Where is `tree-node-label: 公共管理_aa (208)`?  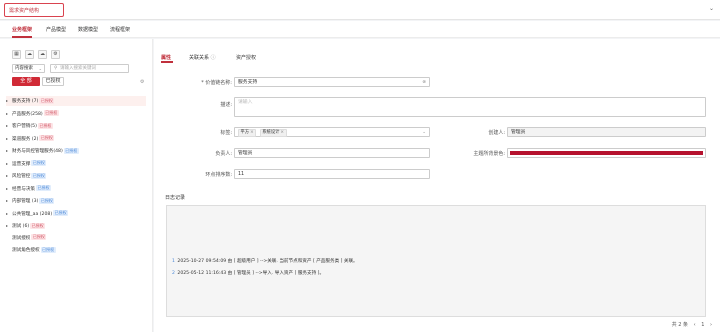
tree-node-label: 公共管理_aa (208) is located at coordinates (32, 214).